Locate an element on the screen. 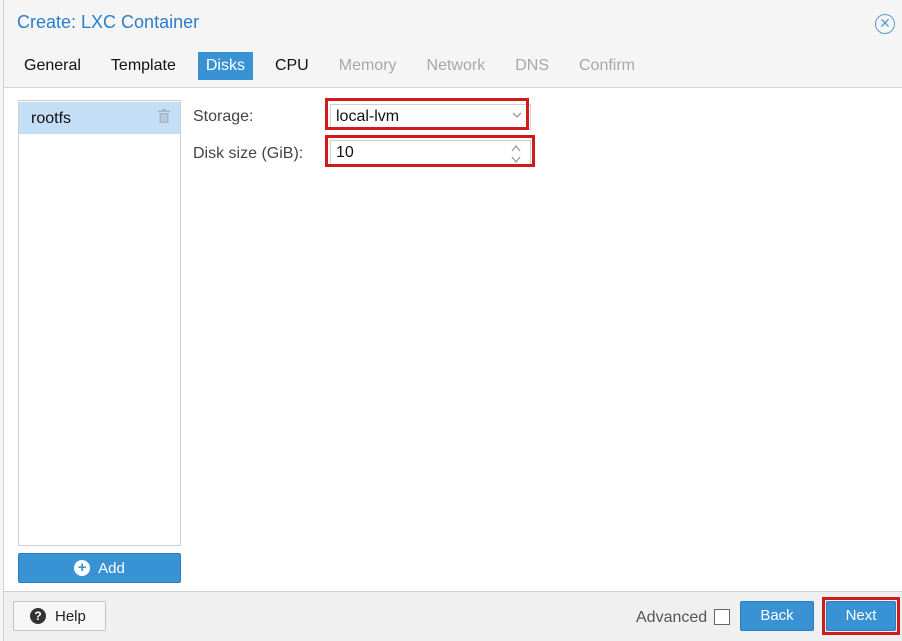 Image resolution: width=902 pixels, height=641 pixels. plus-circle-icon: + is located at coordinates (82, 568).